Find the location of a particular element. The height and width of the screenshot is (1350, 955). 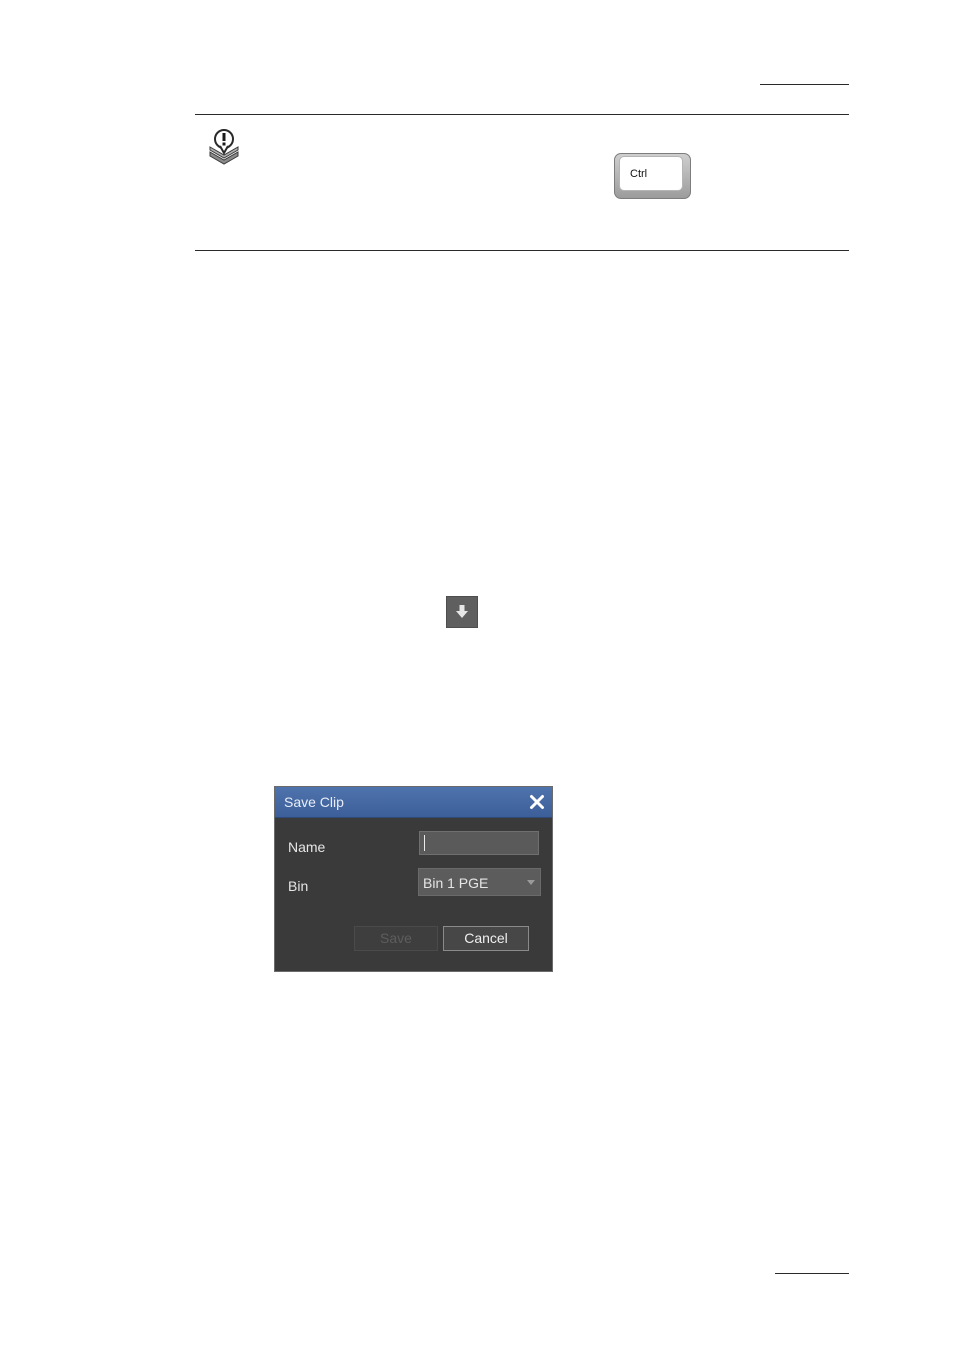

ctrl-key-image: Ctrl is located at coordinates (652, 176).